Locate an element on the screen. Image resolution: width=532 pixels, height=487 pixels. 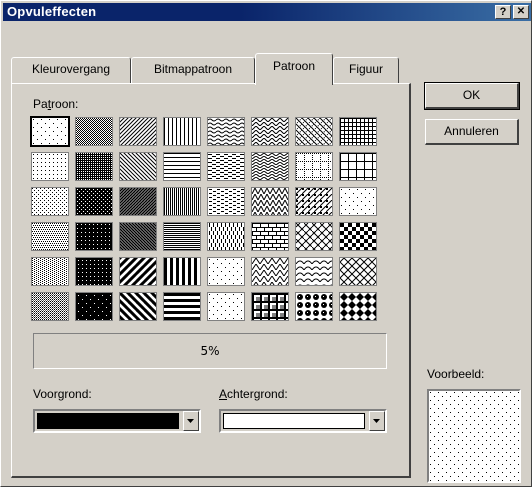
pattern-swatch-dots-5-graphic is located at coordinates (50, 131).